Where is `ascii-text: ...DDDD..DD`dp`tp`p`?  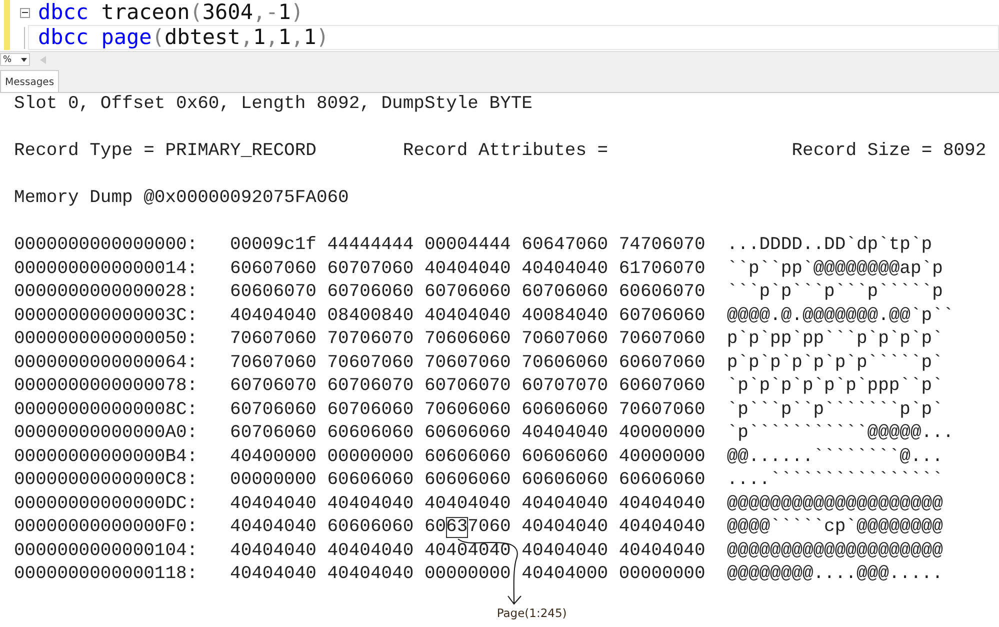 ascii-text: ...DDDD..DD`dp`tp`p is located at coordinates (829, 245).